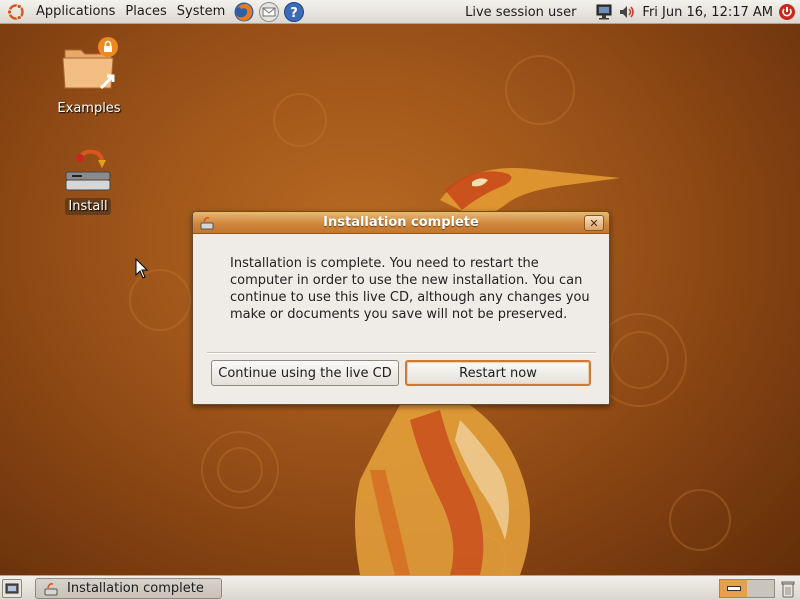  I want to click on firefox-icon, so click(244, 12).